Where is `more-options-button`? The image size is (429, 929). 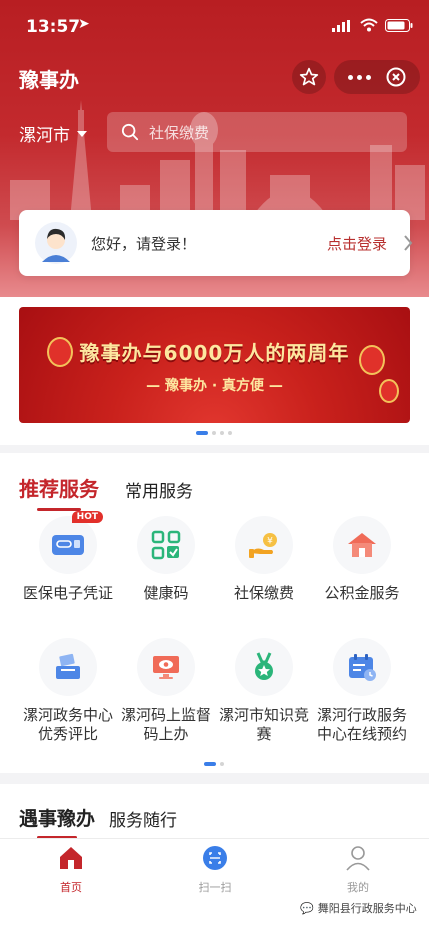 more-options-button is located at coordinates (359, 77).